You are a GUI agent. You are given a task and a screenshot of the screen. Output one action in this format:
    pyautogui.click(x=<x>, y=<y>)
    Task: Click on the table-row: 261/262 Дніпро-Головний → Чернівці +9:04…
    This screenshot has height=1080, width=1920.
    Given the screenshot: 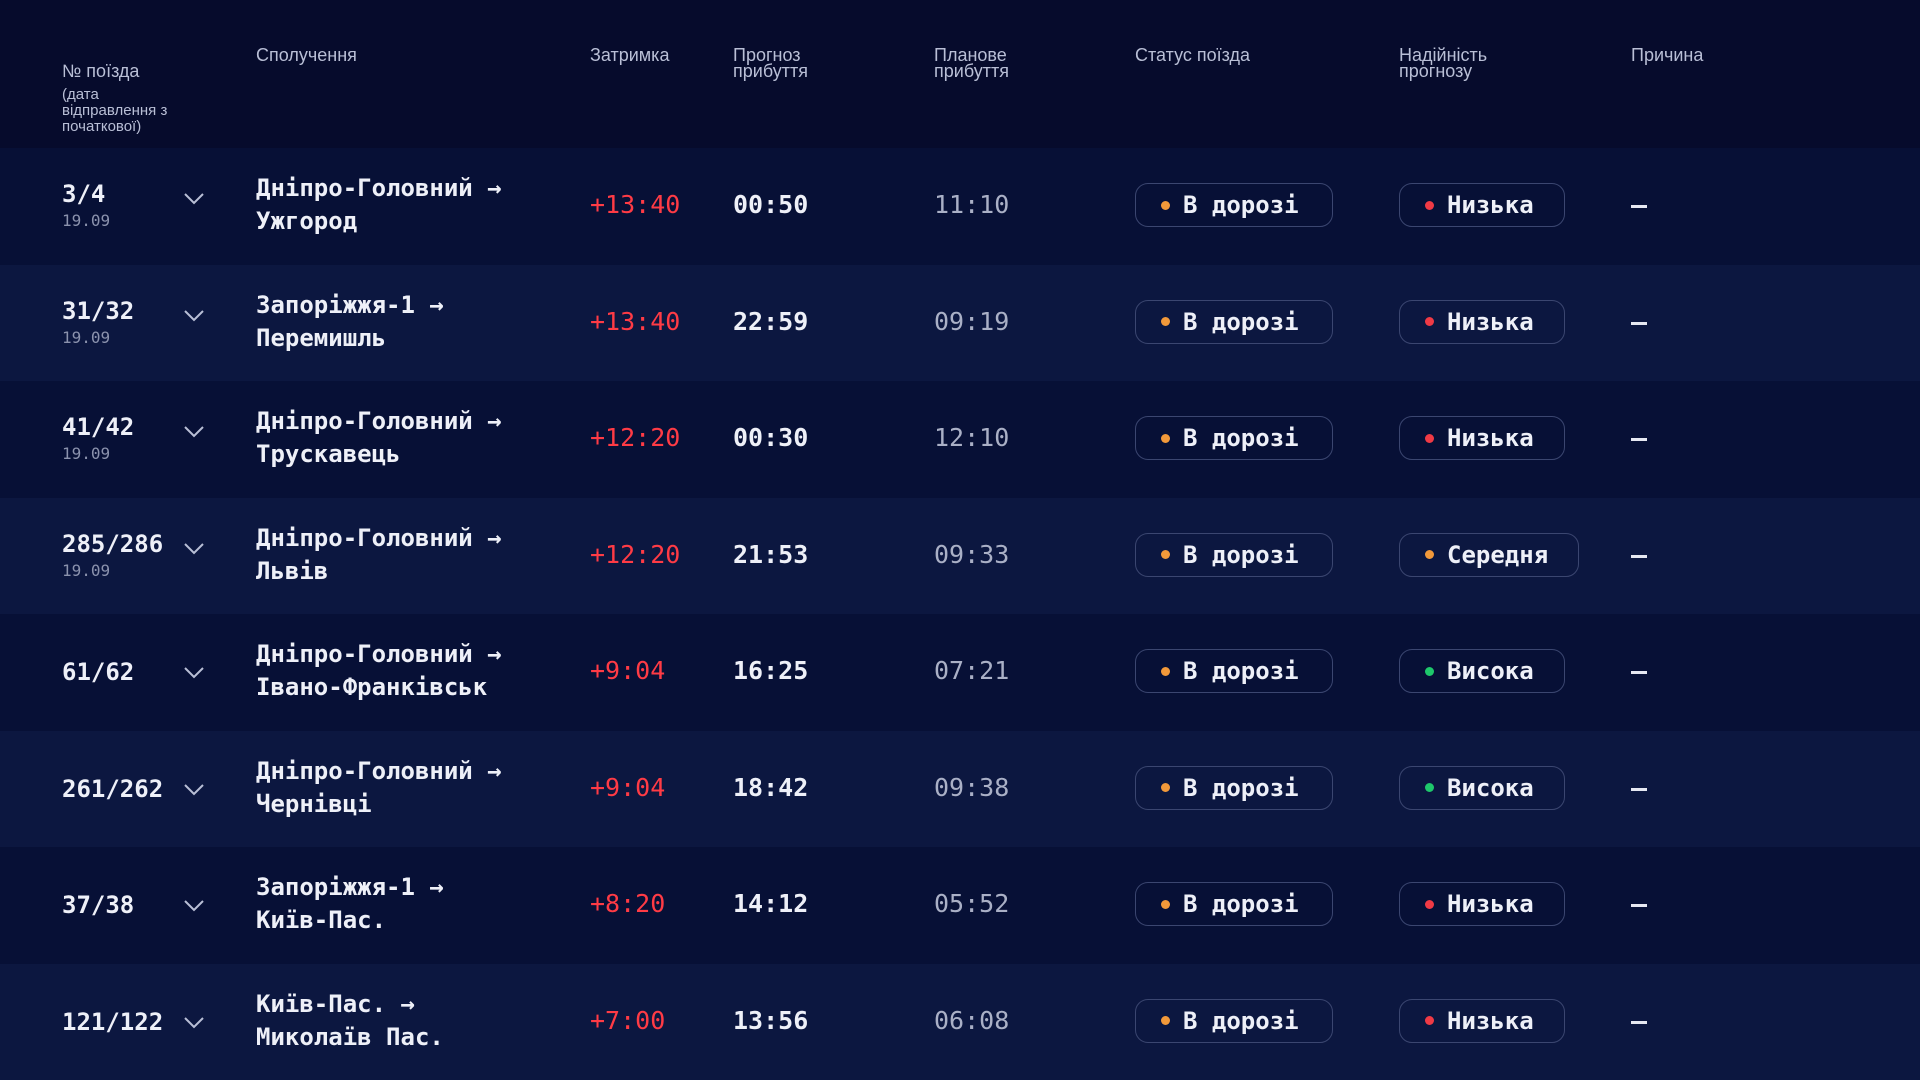 What is the action you would take?
    pyautogui.click(x=960, y=788)
    